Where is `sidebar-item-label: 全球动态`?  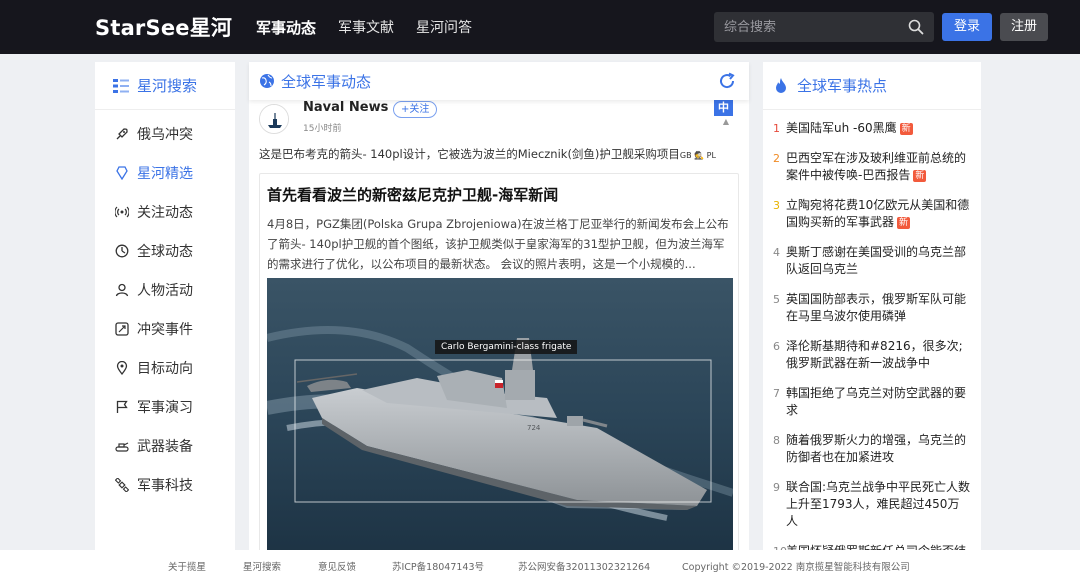
sidebar-item-label: 全球动态 is located at coordinates (165, 251).